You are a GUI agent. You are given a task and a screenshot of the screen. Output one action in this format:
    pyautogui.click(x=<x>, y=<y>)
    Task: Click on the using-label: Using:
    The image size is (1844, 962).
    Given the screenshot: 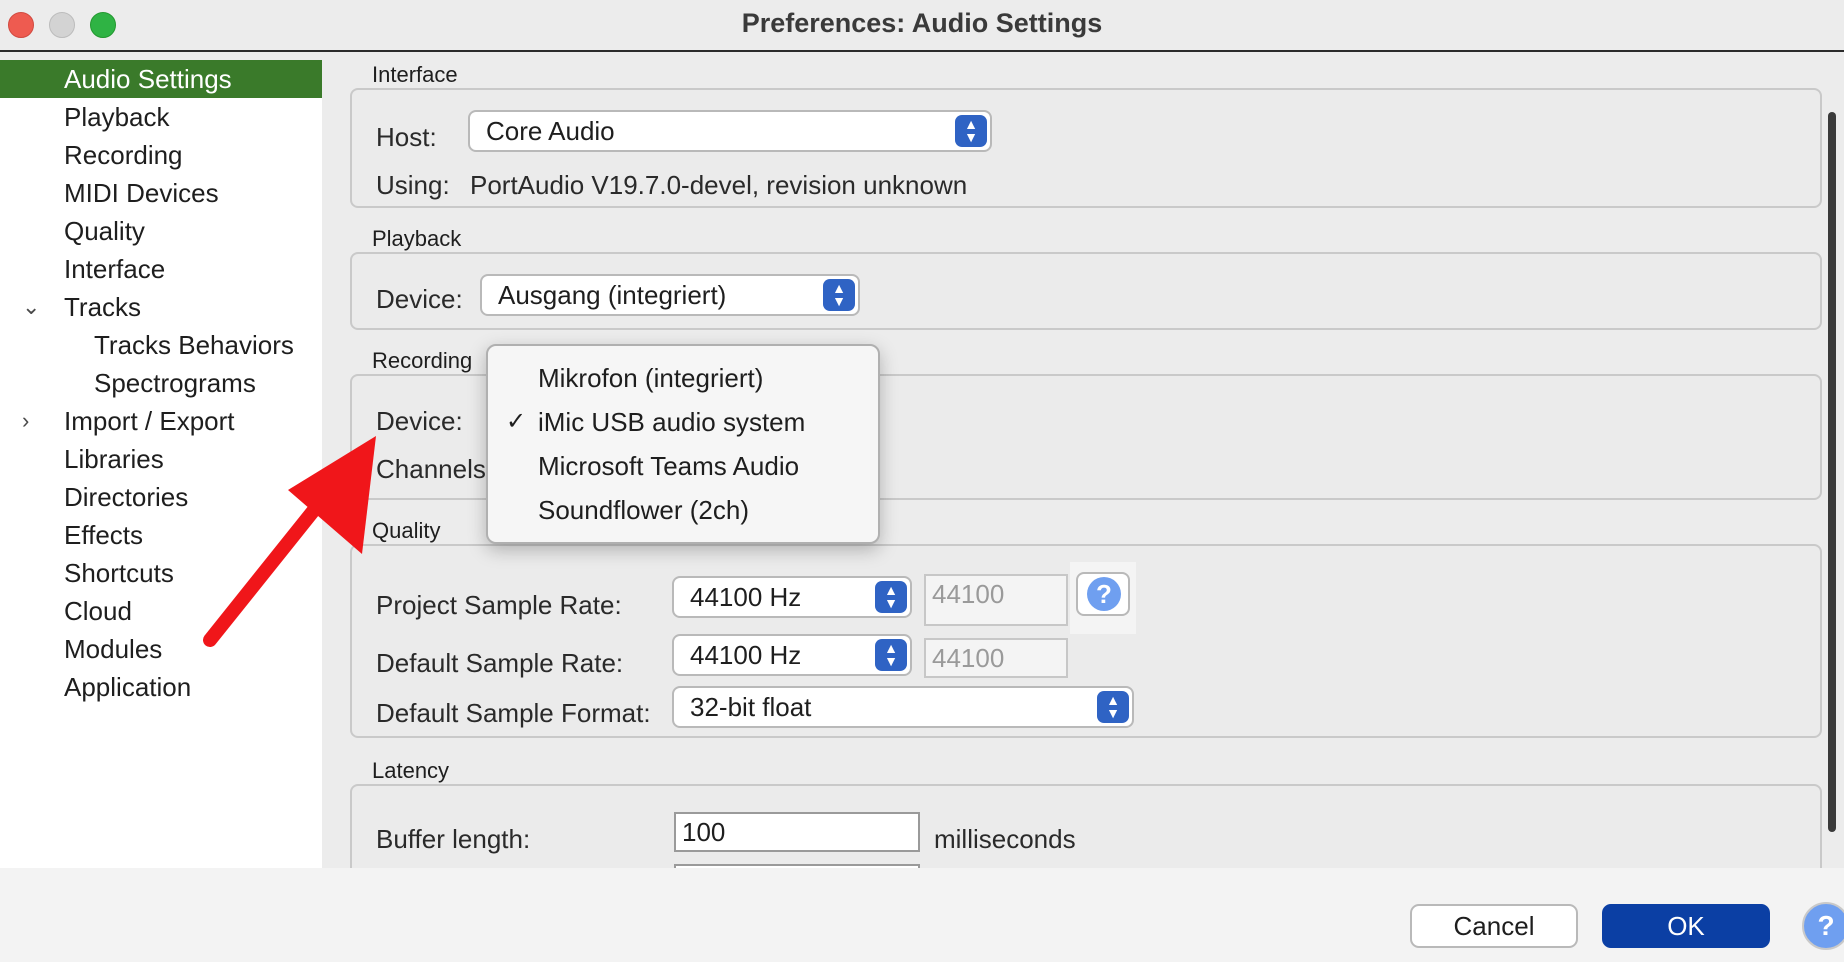 What is the action you would take?
    pyautogui.click(x=413, y=185)
    